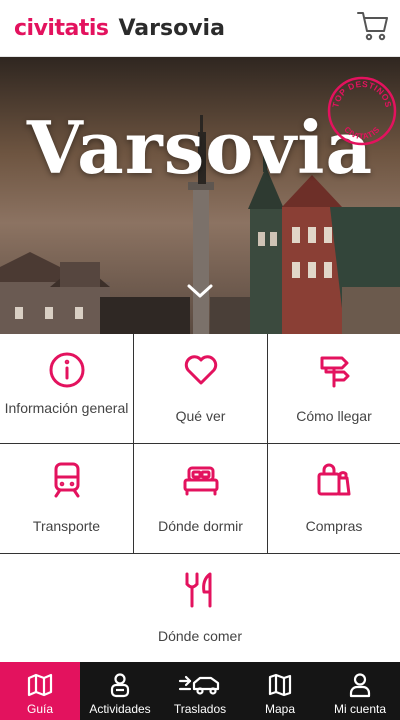 The image size is (400, 720). What do you see at coordinates (200, 370) in the screenshot?
I see `heart-icon` at bounding box center [200, 370].